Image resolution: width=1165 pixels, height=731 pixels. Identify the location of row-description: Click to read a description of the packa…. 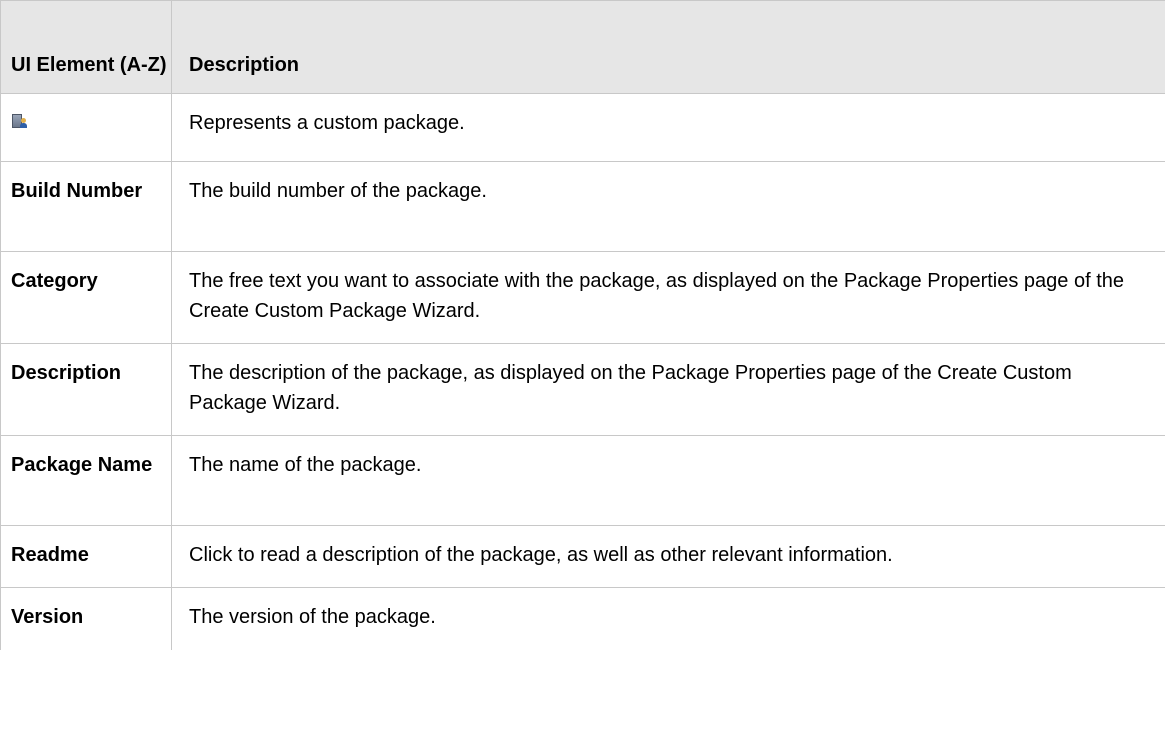
(668, 556).